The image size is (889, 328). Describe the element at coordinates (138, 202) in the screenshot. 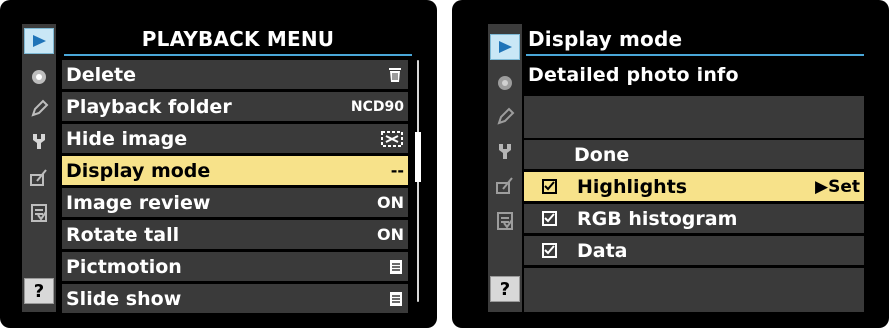

I see `menu-item-label: Image review` at that location.